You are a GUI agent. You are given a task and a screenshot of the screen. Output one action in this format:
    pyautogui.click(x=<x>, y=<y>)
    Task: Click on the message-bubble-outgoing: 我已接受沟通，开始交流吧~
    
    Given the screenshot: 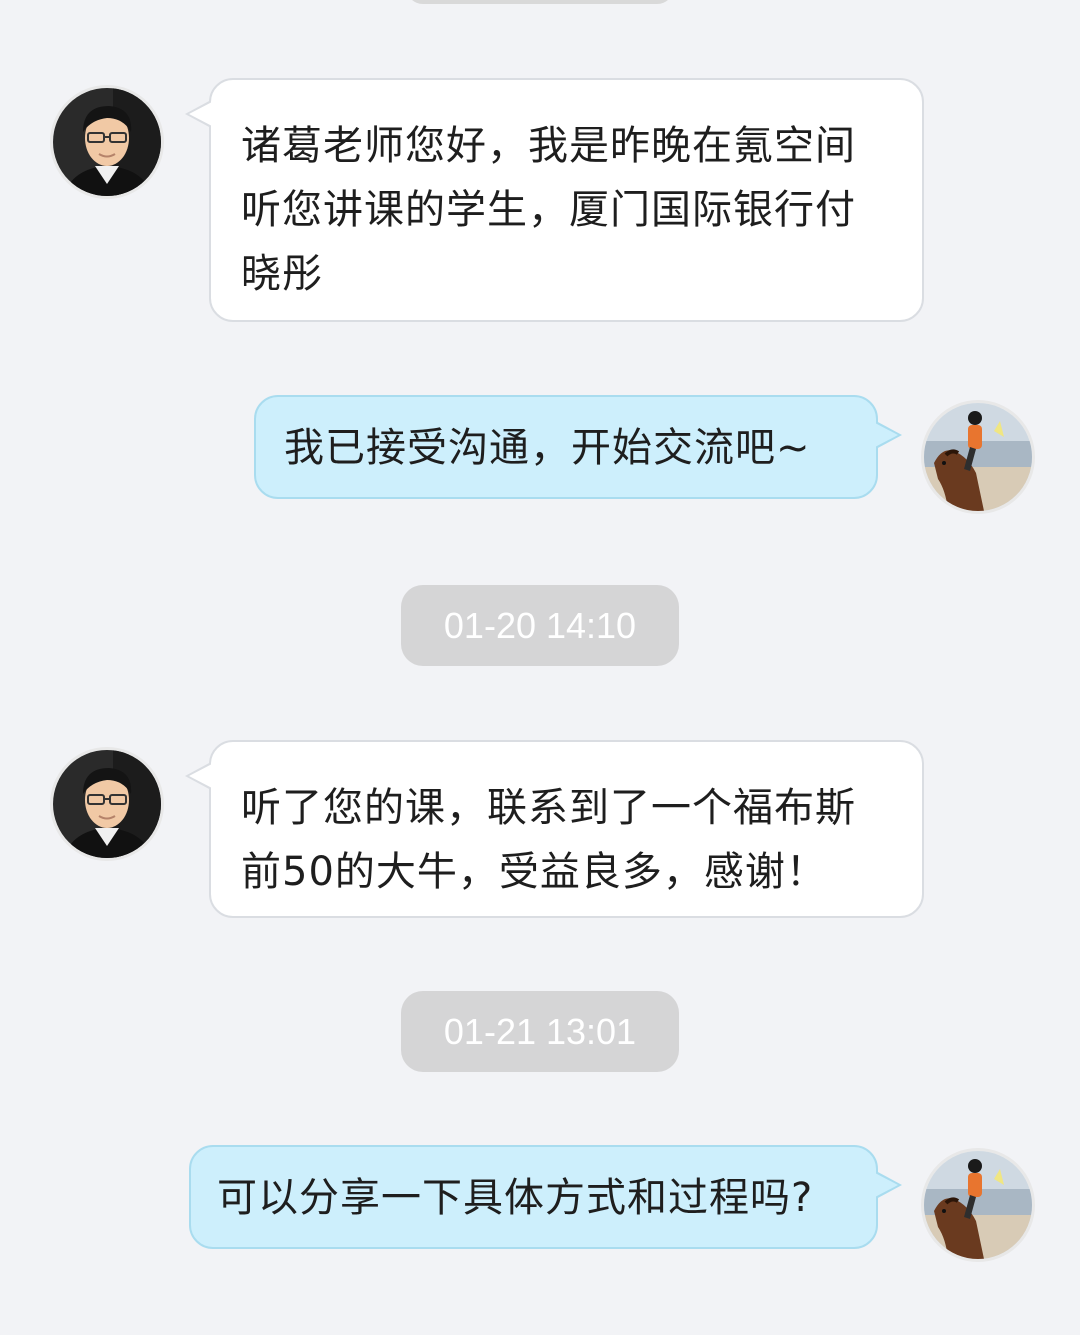 What is the action you would take?
    pyautogui.click(x=578, y=447)
    